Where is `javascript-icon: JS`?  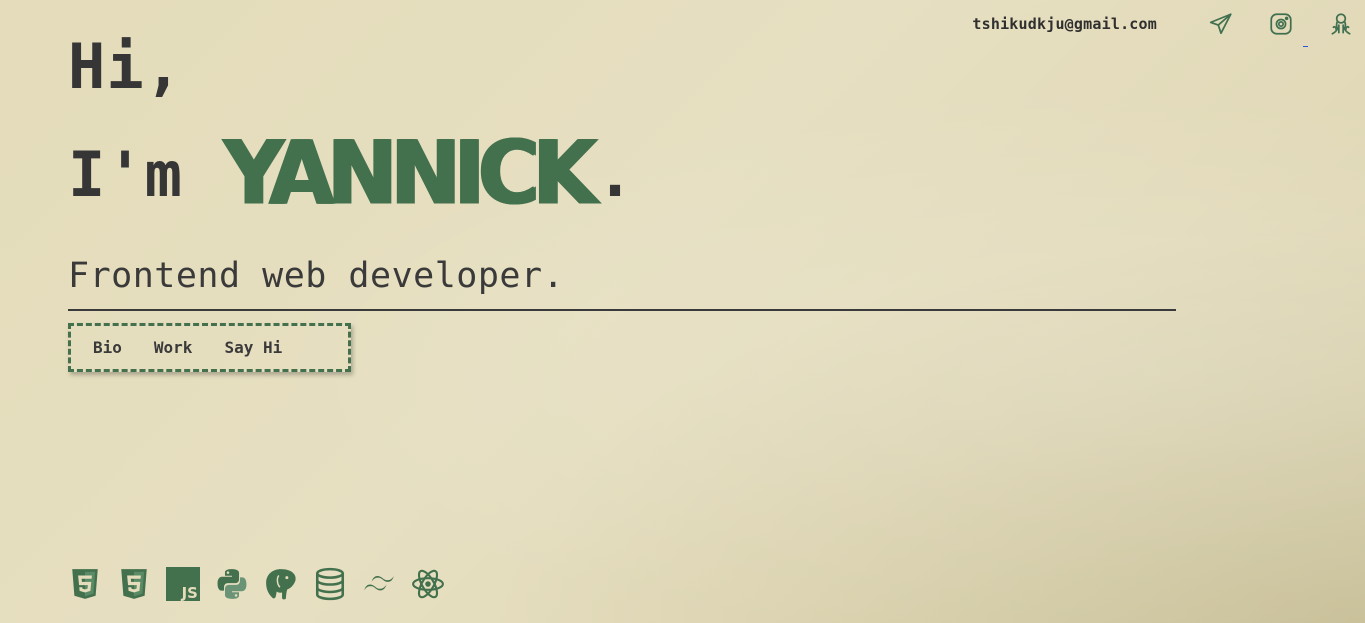 javascript-icon: JS is located at coordinates (183, 584).